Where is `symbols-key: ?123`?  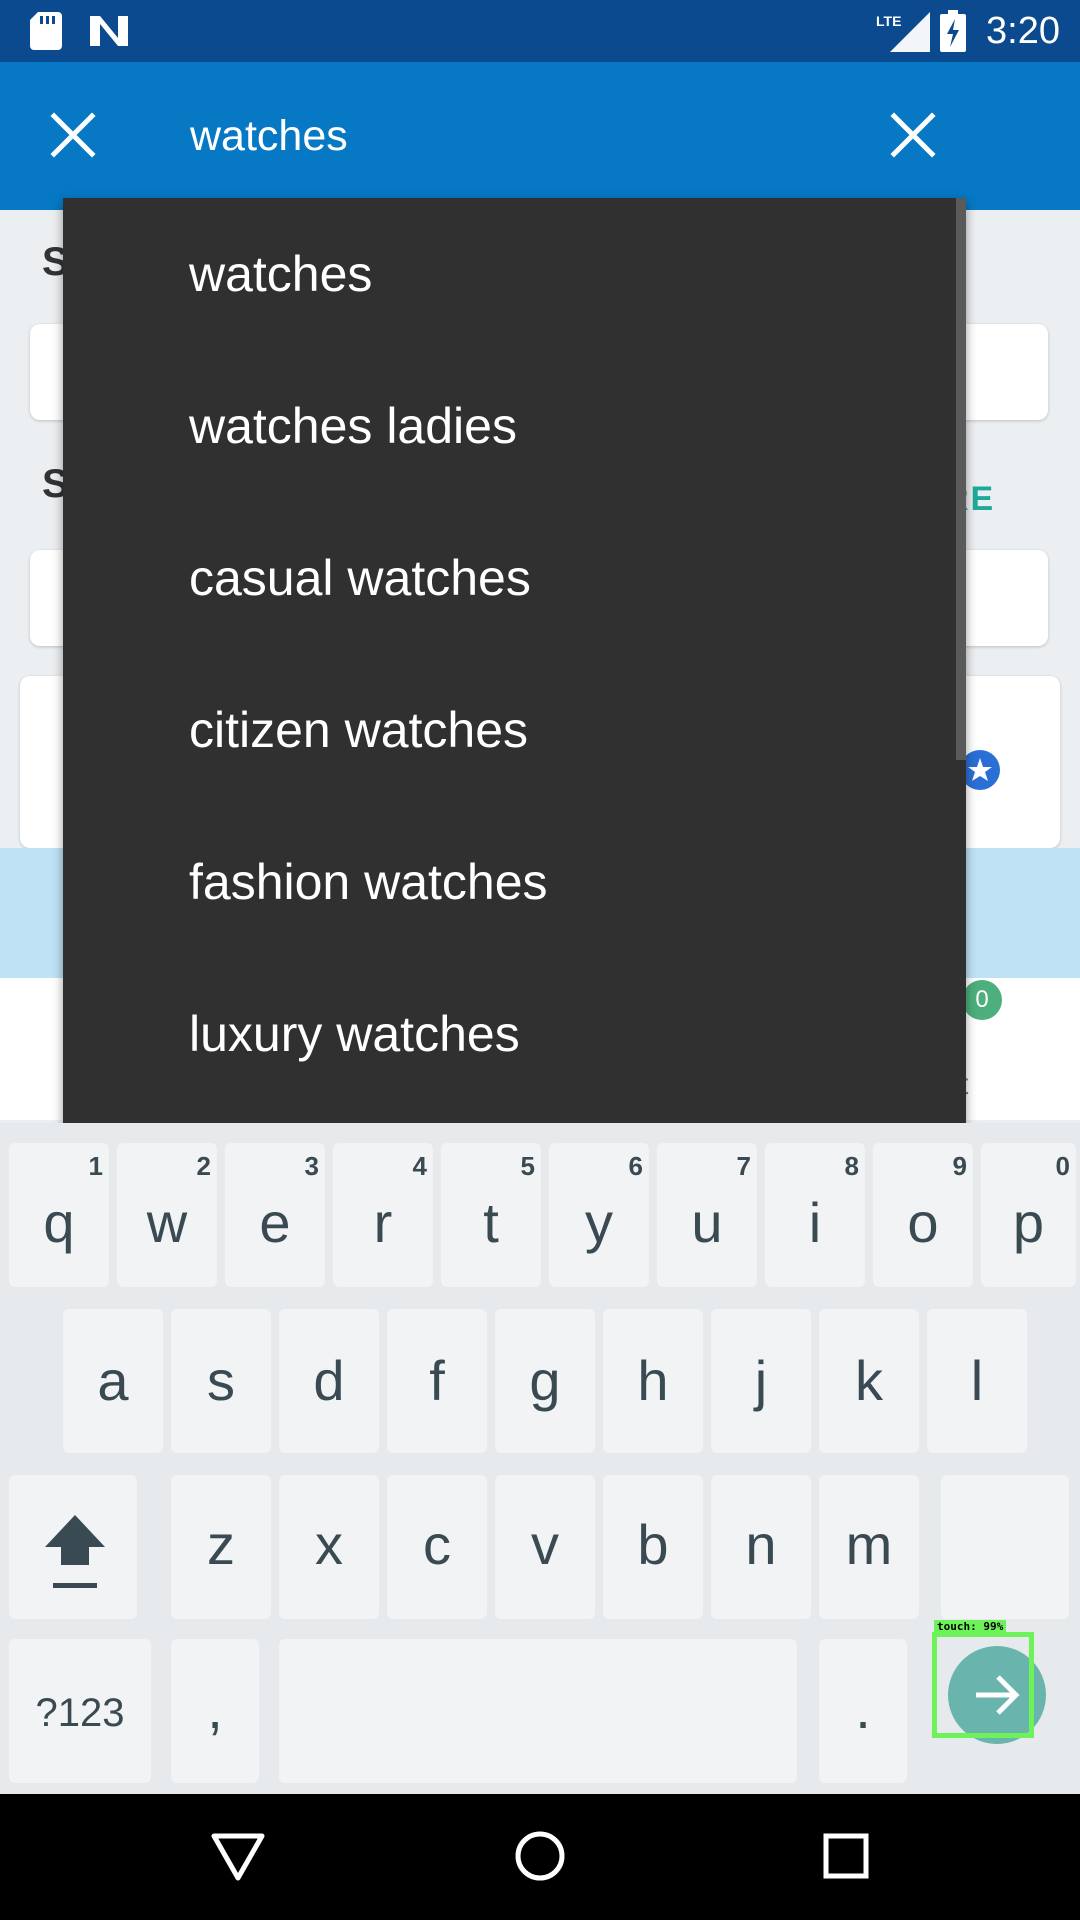 symbols-key: ?123 is located at coordinates (80, 1711).